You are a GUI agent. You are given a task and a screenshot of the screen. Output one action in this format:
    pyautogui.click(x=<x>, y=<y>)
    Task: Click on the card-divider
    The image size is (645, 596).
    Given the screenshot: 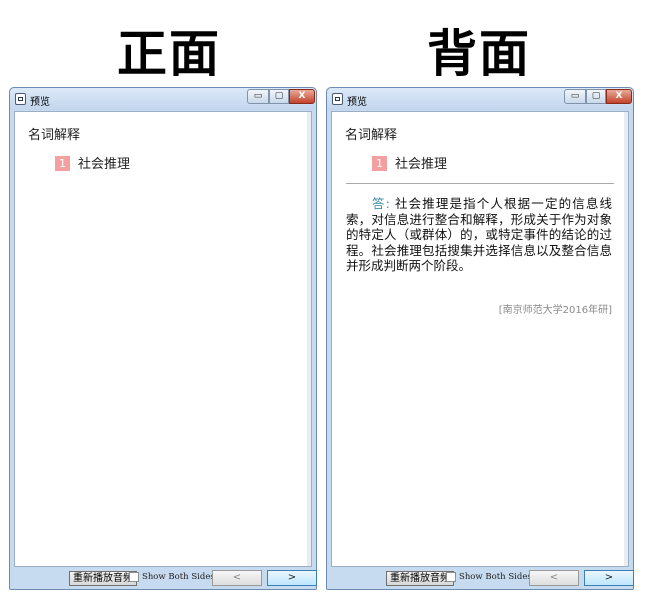 What is the action you would take?
    pyautogui.click(x=480, y=183)
    